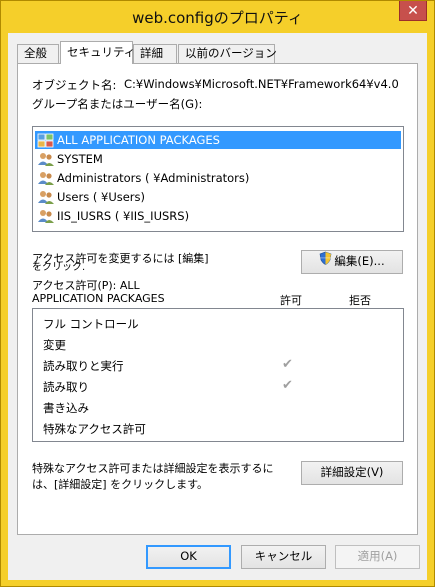 This screenshot has height=587, width=435. I want to click on principal-name: IIS_IUSRS ( ¥IIS_IUSRS), so click(123, 216).